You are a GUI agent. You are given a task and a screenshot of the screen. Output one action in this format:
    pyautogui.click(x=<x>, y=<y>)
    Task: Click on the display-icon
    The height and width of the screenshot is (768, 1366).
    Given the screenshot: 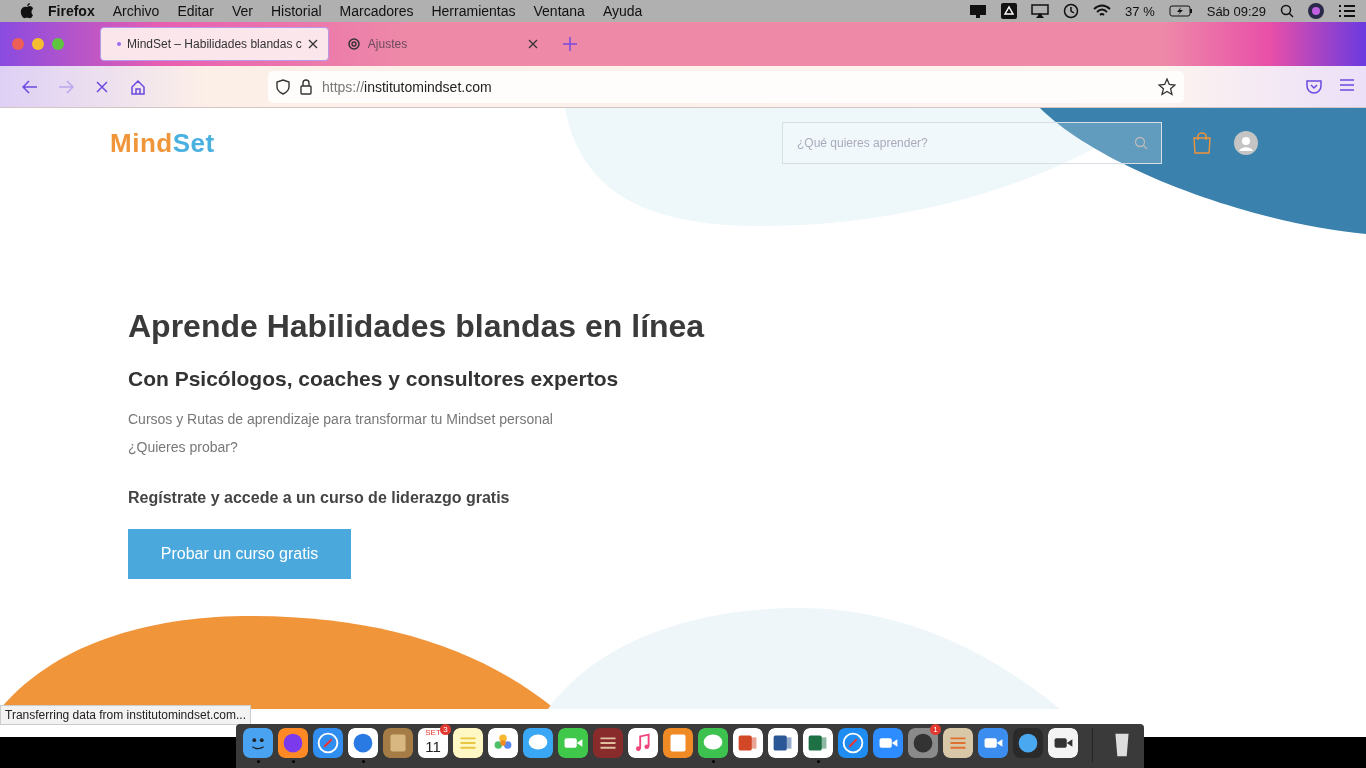 What is the action you would take?
    pyautogui.click(x=978, y=11)
    